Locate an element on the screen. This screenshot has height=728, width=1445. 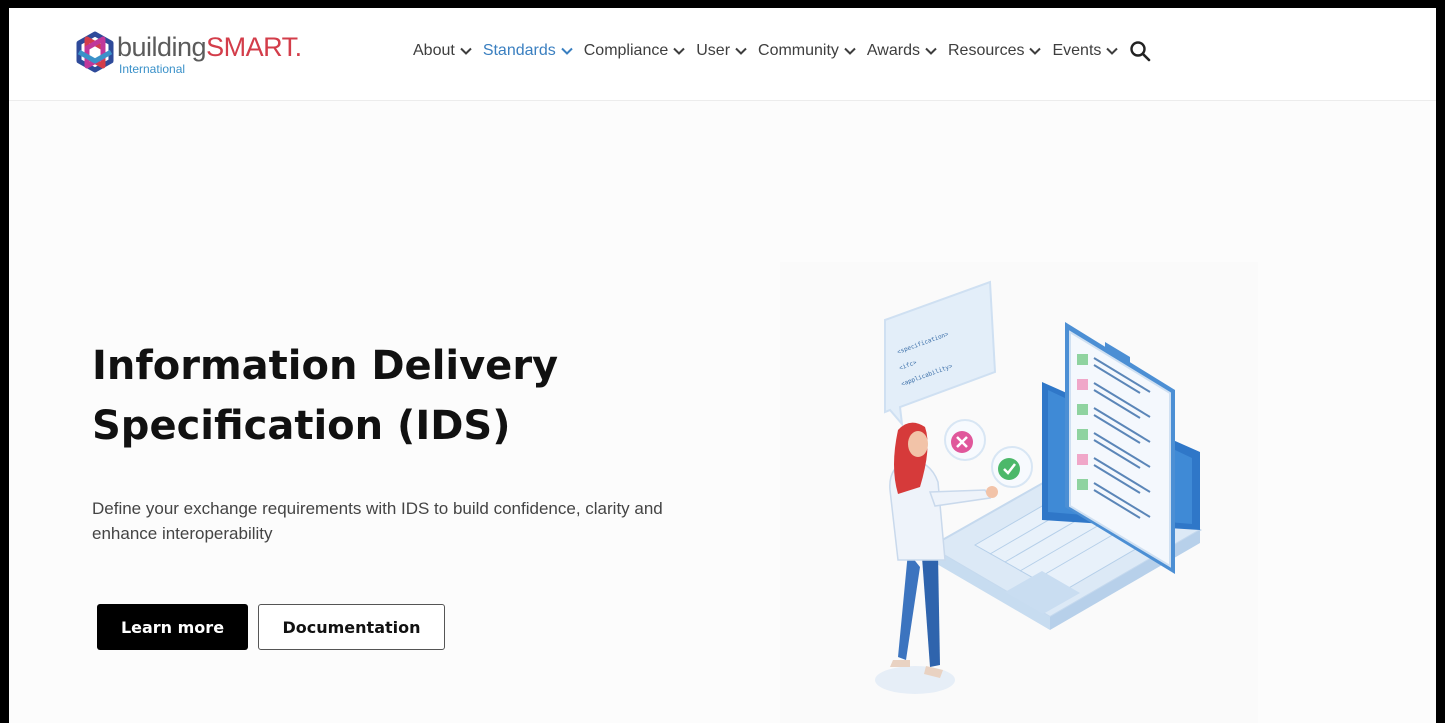
nav-item-label: Resources is located at coordinates (986, 50).